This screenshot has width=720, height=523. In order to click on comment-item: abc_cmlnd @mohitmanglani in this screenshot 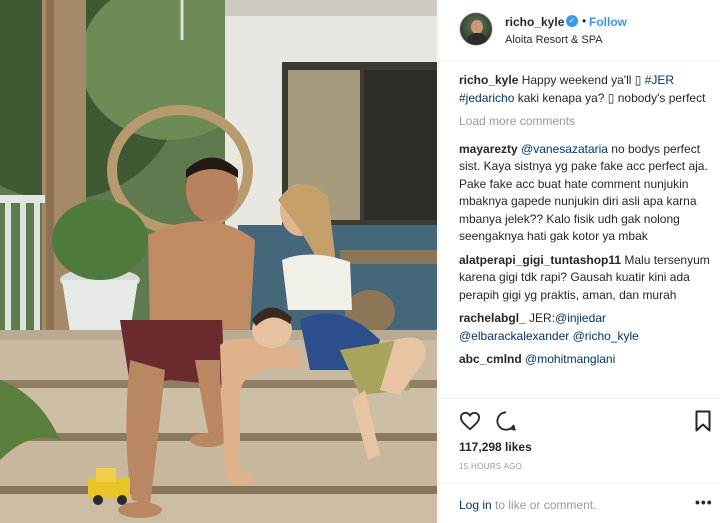, I will do `click(585, 360)`.